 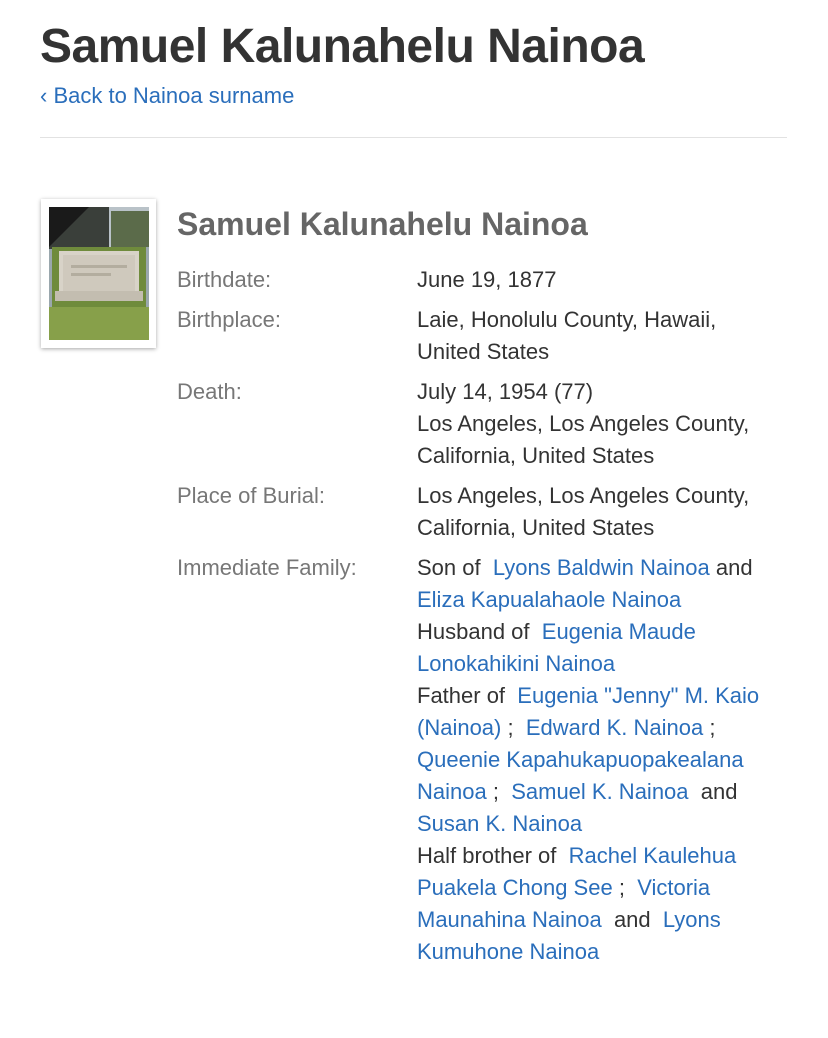 What do you see at coordinates (734, 567) in the screenshot?
I see `and-text: and` at bounding box center [734, 567].